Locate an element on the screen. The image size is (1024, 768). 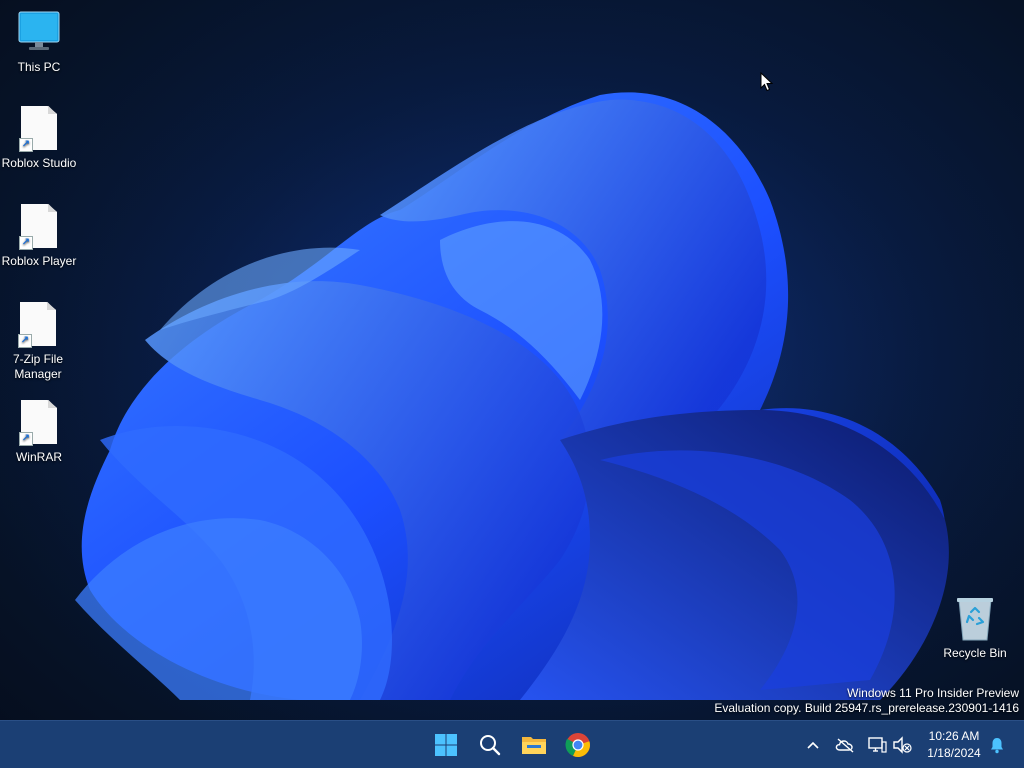
chrome-button is located at coordinates (578, 745).